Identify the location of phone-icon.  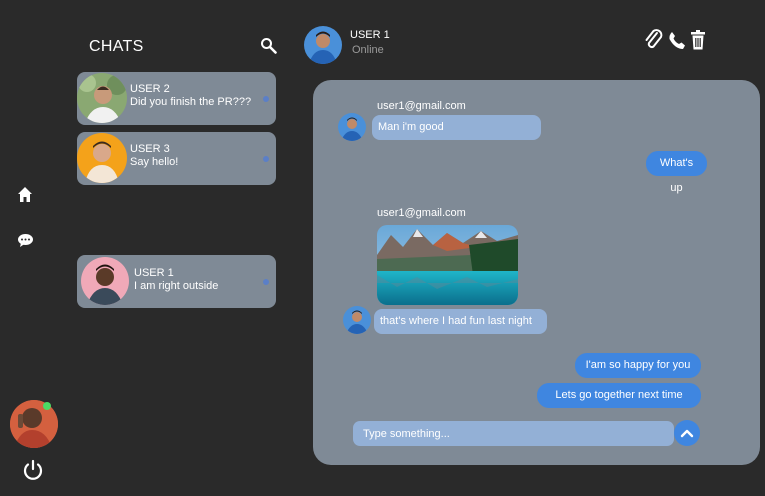
(677, 40).